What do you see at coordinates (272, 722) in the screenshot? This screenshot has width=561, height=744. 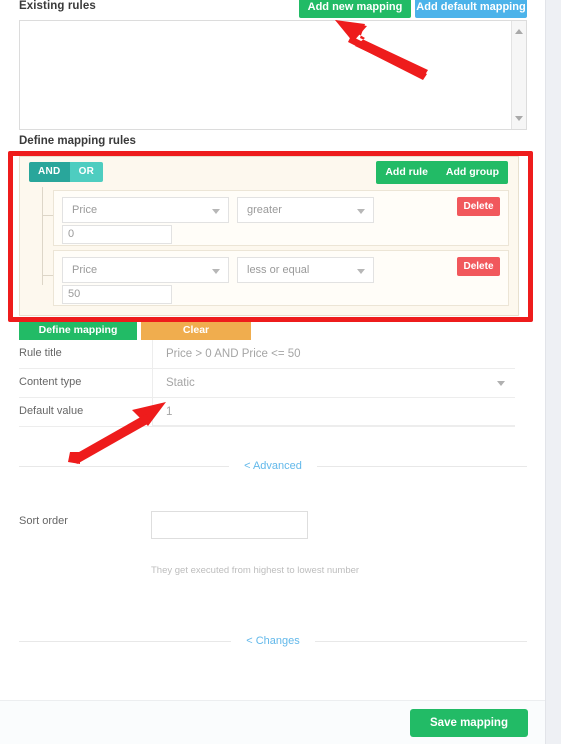 I see `footer-bar: Save mapping` at bounding box center [272, 722].